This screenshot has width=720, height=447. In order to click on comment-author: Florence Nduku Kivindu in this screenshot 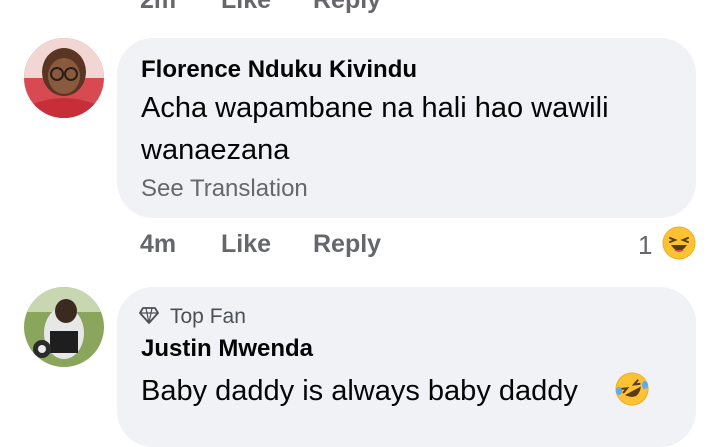, I will do `click(279, 70)`.